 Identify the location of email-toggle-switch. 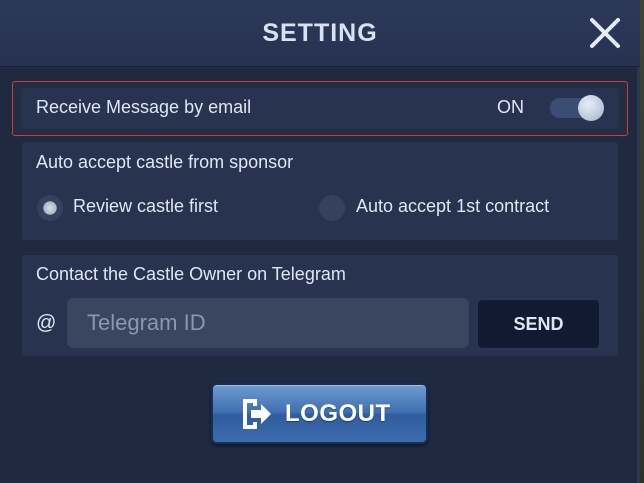
(577, 108).